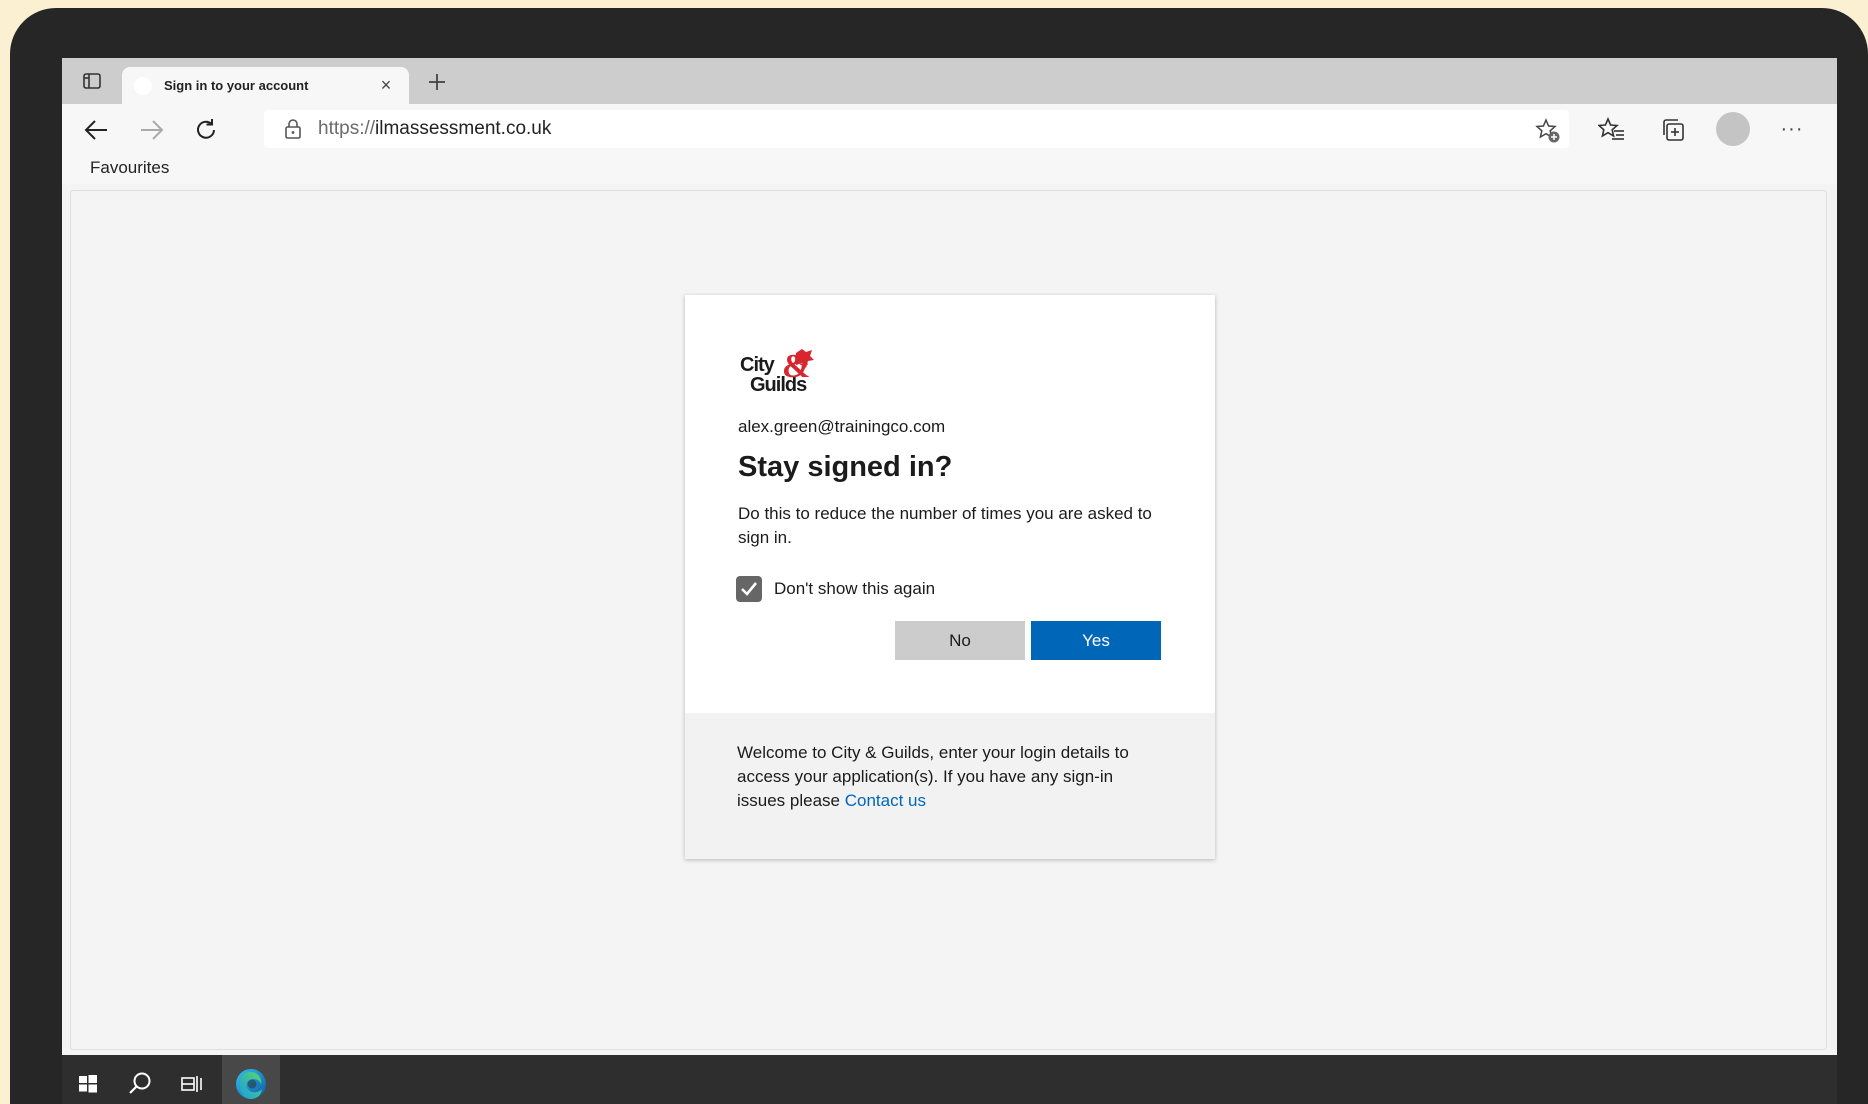 The width and height of the screenshot is (1868, 1104). I want to click on search-icon, so click(140, 1079).